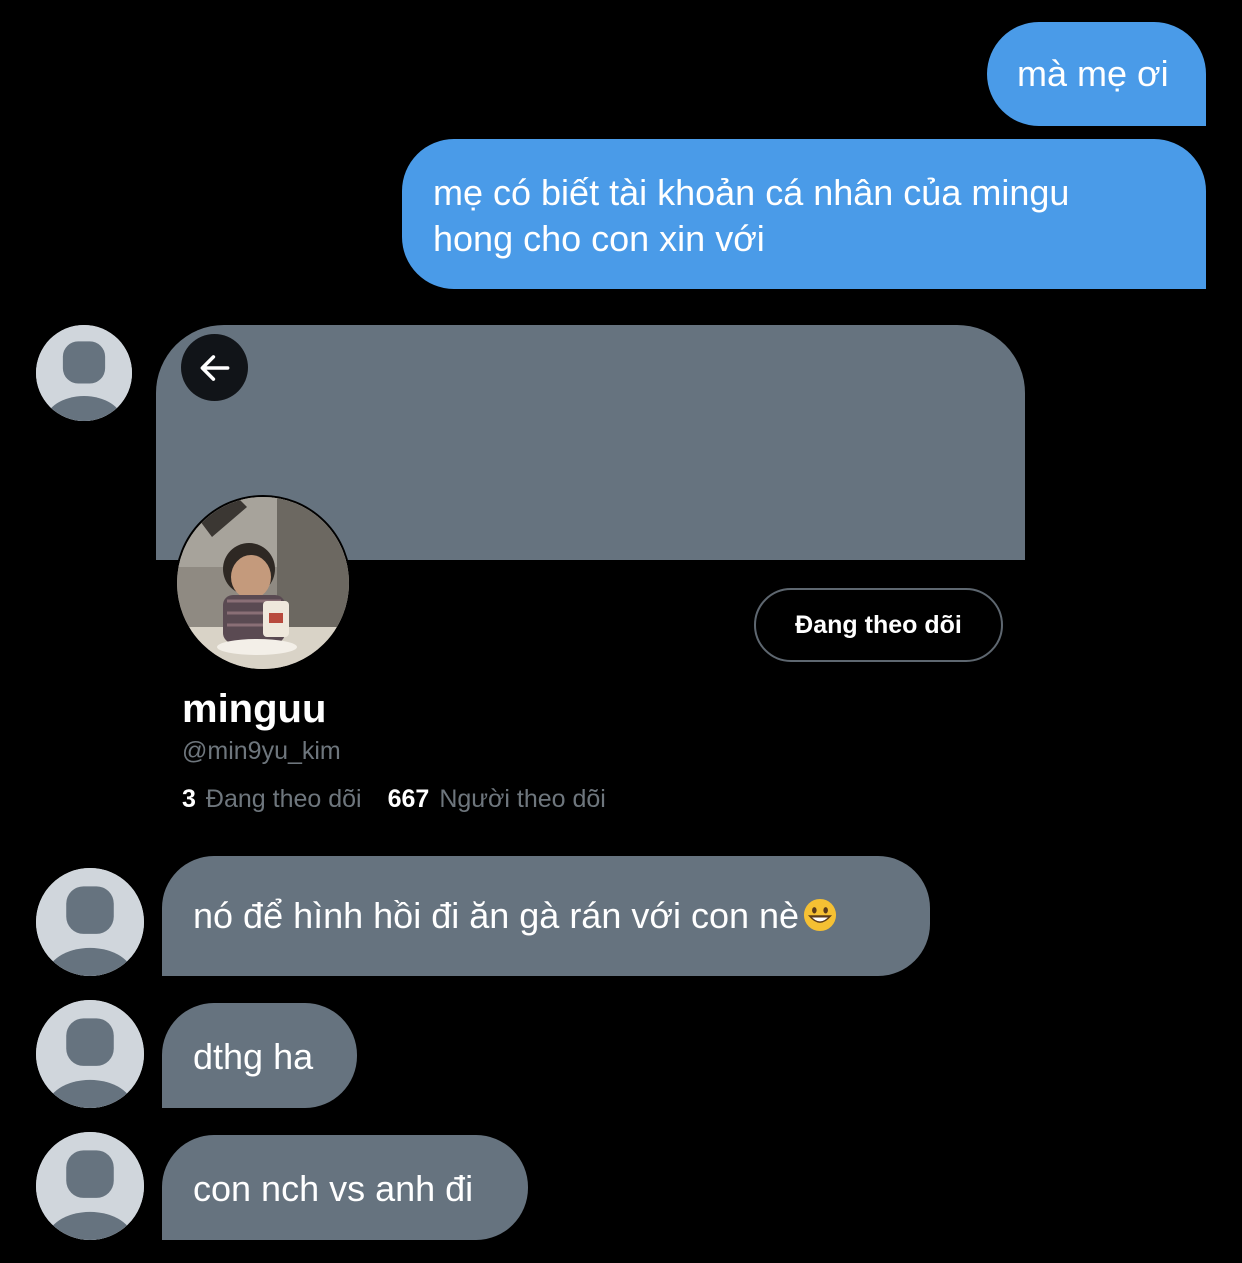  What do you see at coordinates (253, 1056) in the screenshot?
I see `message-text: dthg ha` at bounding box center [253, 1056].